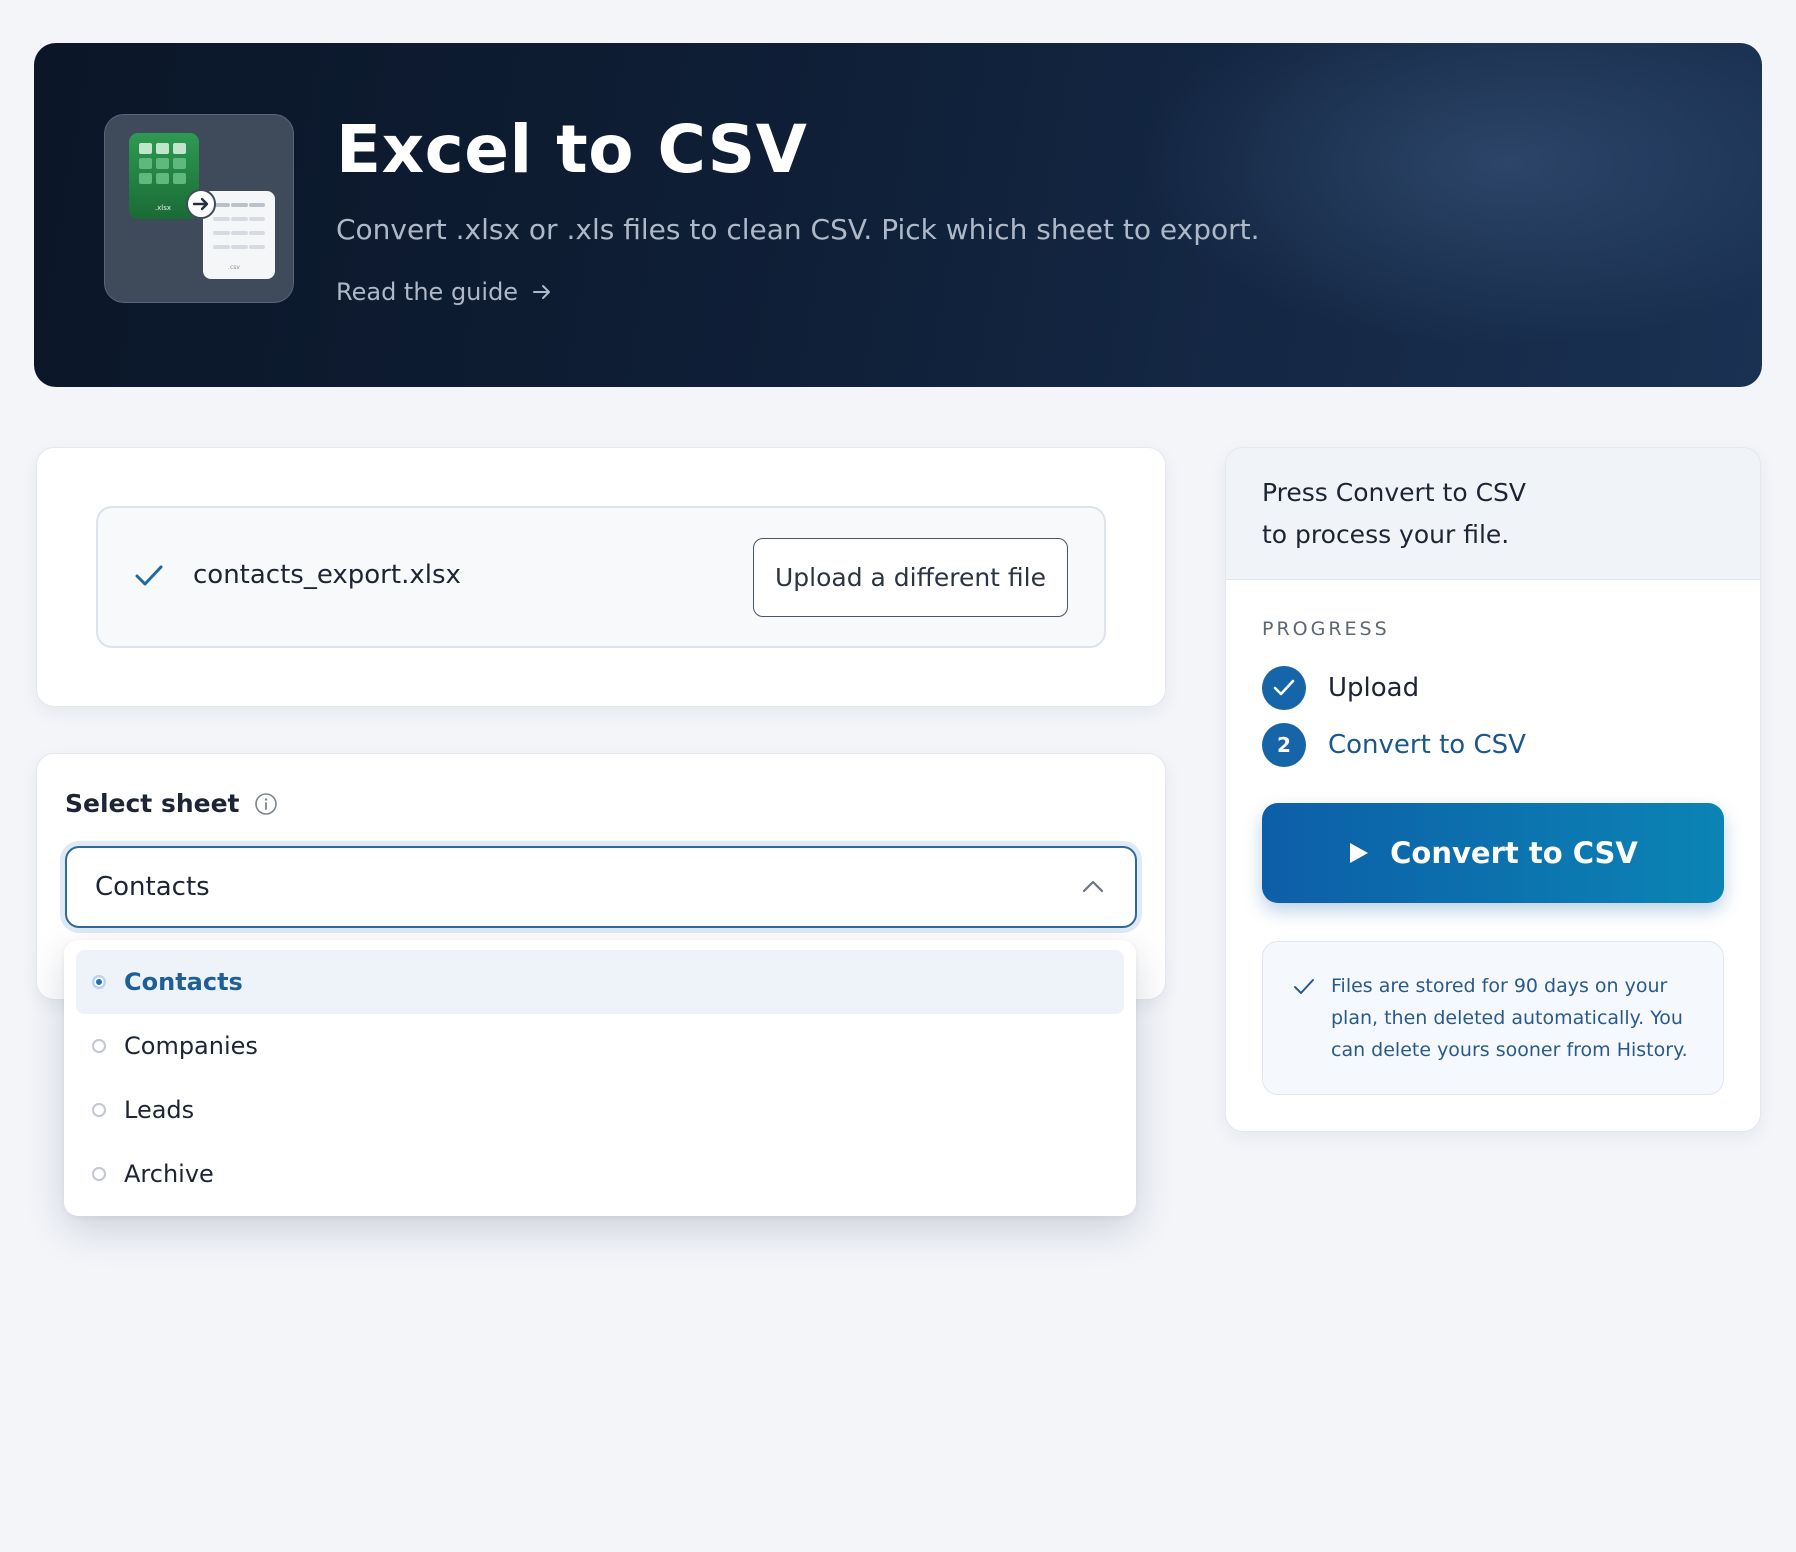  What do you see at coordinates (1386, 534) in the screenshot?
I see `sidebar-hint-line-2: to process your file.` at bounding box center [1386, 534].